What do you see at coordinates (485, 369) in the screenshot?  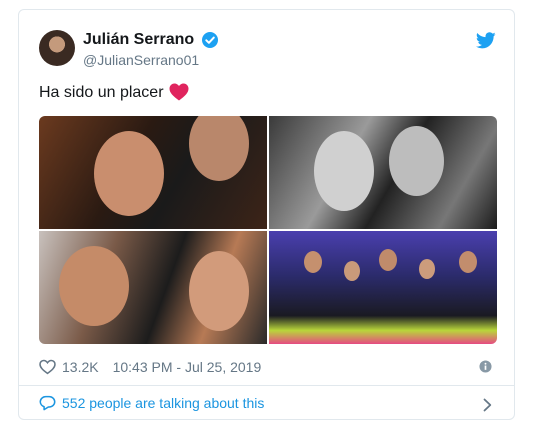 I see `info-icon` at bounding box center [485, 369].